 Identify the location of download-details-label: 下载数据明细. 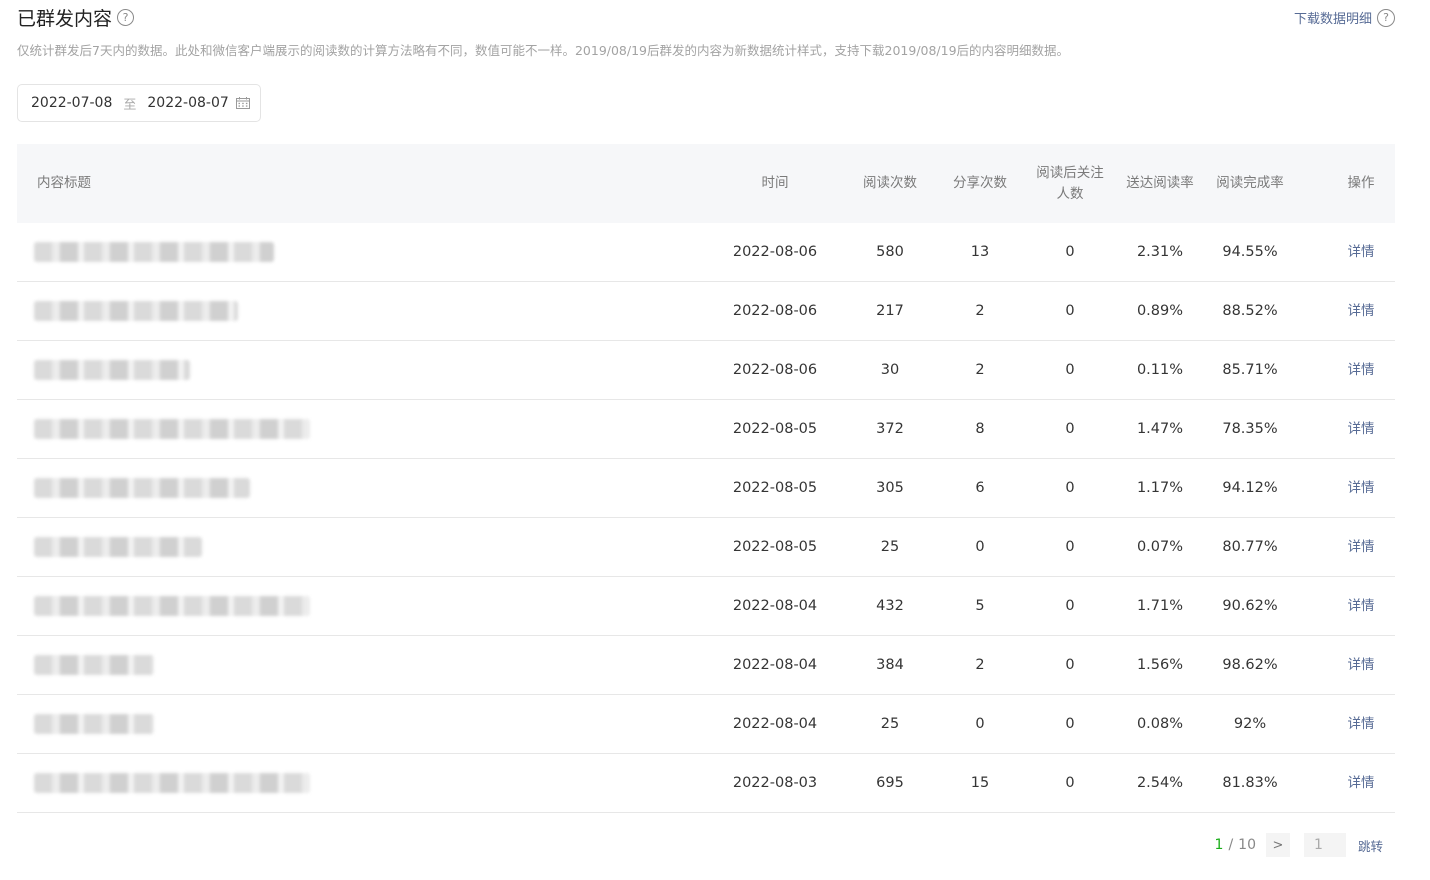
(1333, 17).